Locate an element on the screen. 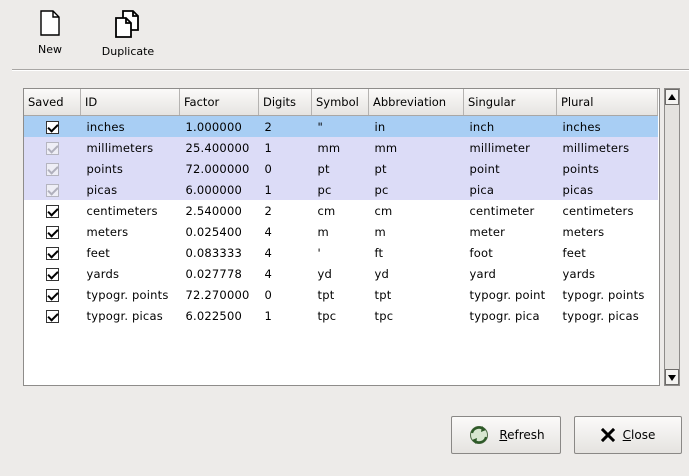  cell-id: typogr. picas is located at coordinates (124, 315).